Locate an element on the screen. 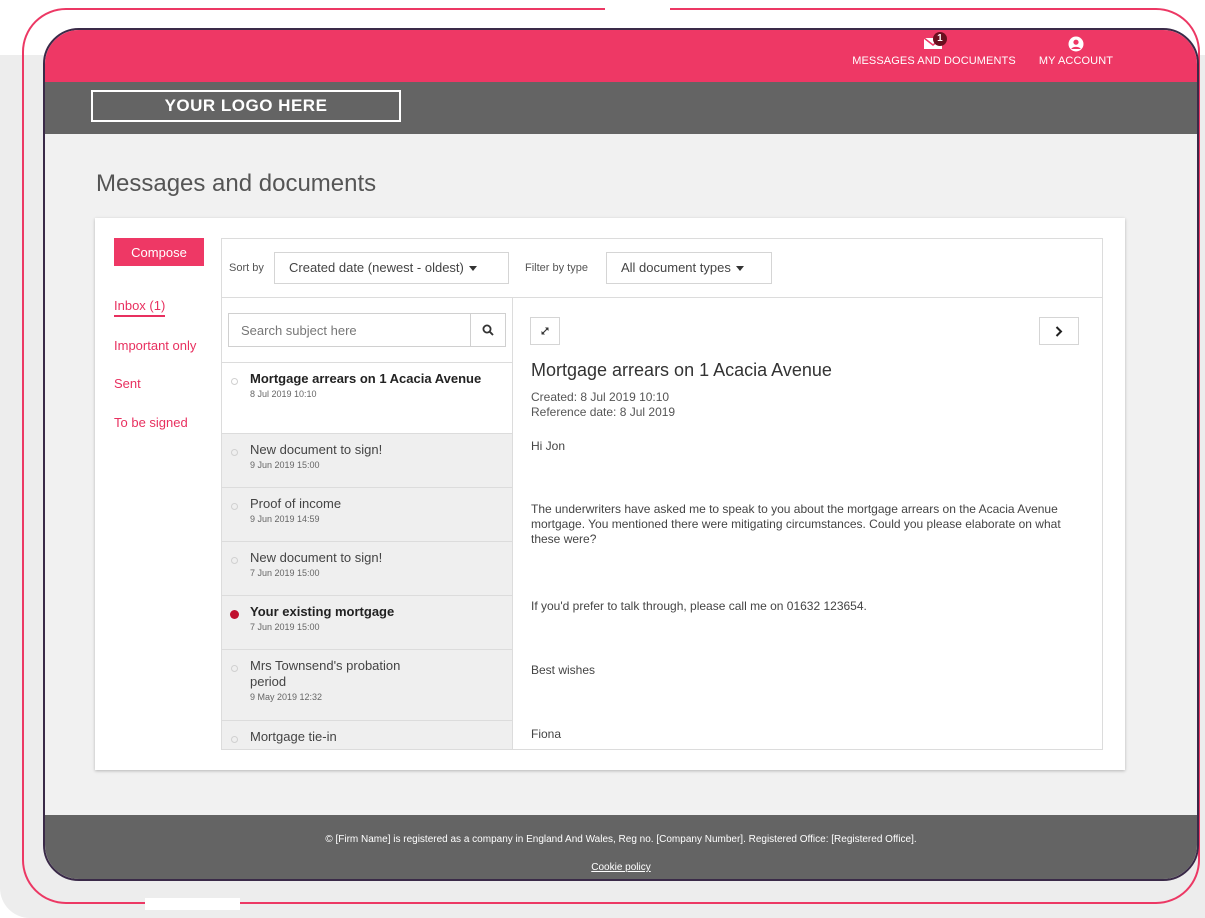 This screenshot has width=1205, height=918. search-button is located at coordinates (487, 330).